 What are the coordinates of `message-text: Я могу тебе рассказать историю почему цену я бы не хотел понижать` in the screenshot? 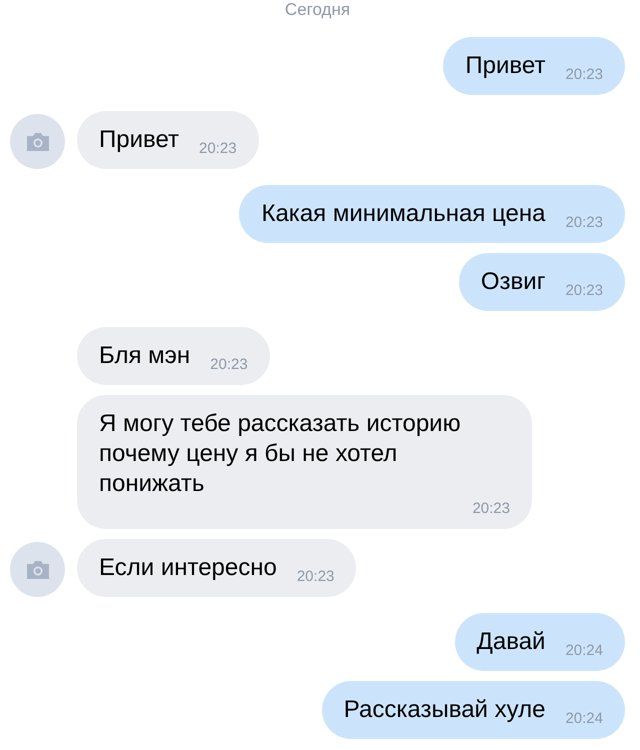 It's located at (280, 454).